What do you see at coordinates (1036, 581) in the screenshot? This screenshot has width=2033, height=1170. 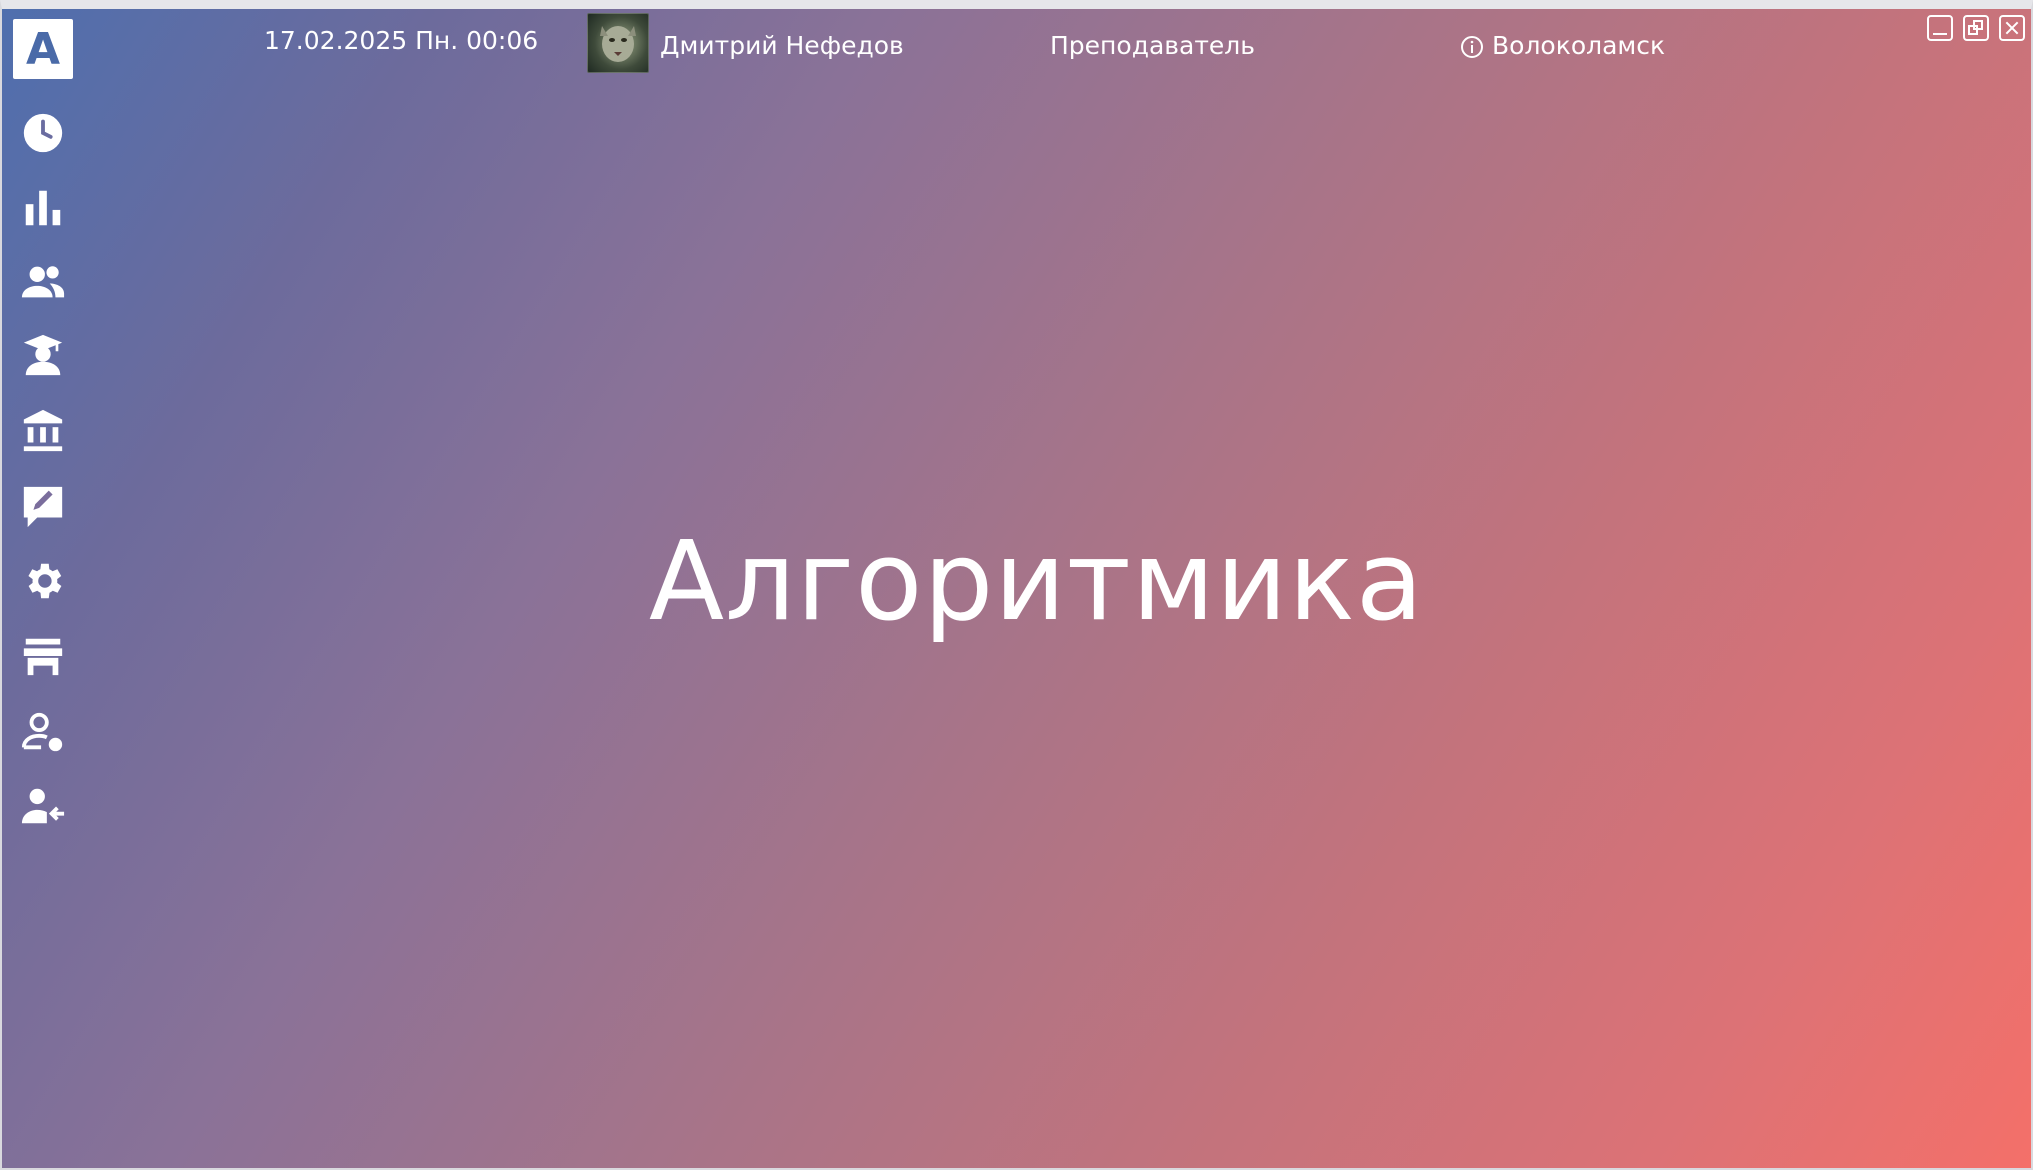 I see `page-title: Алгоритмика` at bounding box center [1036, 581].